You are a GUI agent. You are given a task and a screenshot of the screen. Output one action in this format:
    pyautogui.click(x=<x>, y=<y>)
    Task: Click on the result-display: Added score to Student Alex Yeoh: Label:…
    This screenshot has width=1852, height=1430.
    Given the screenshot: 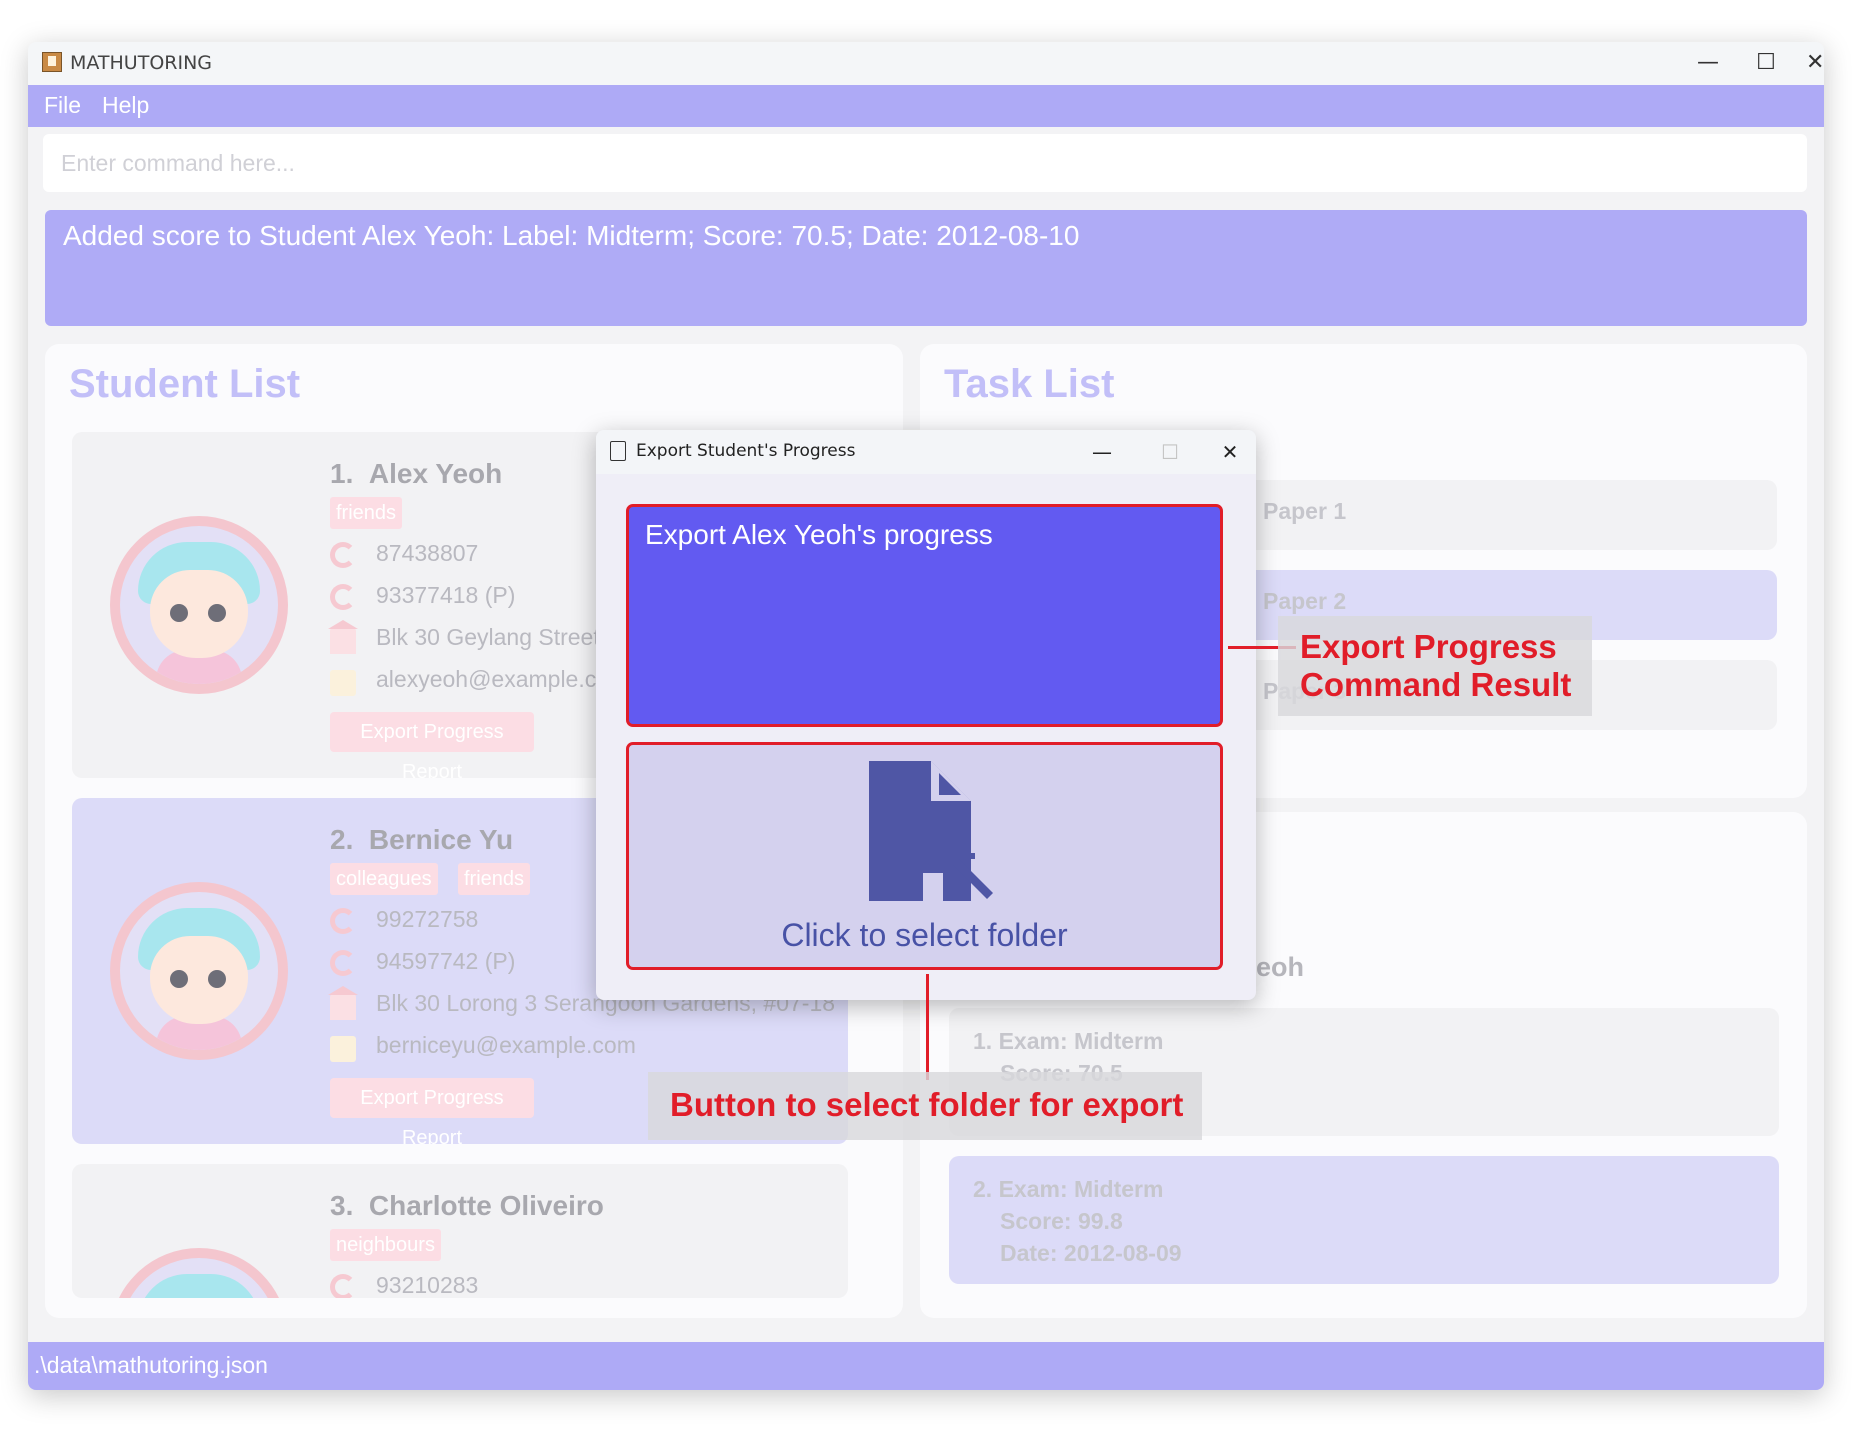 What is the action you would take?
    pyautogui.click(x=926, y=268)
    